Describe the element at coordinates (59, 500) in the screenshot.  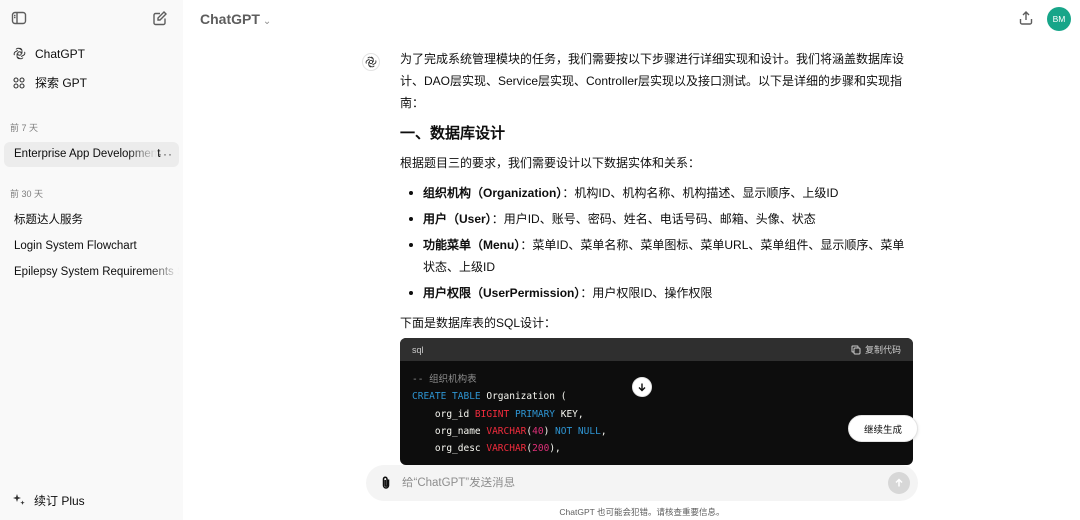
I see `upgrade-label: 续订 Plus` at that location.